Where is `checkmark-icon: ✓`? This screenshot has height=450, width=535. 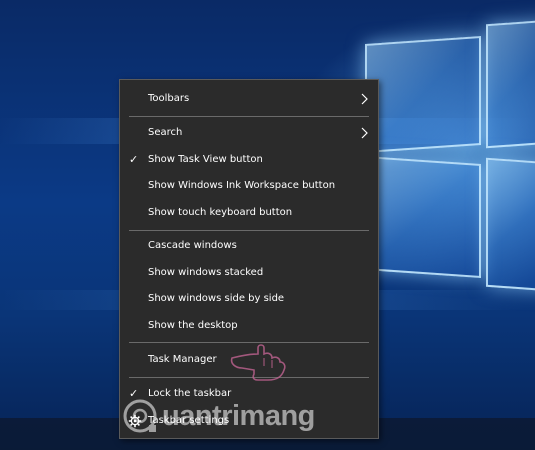
checkmark-icon: ✓ is located at coordinates (134, 159).